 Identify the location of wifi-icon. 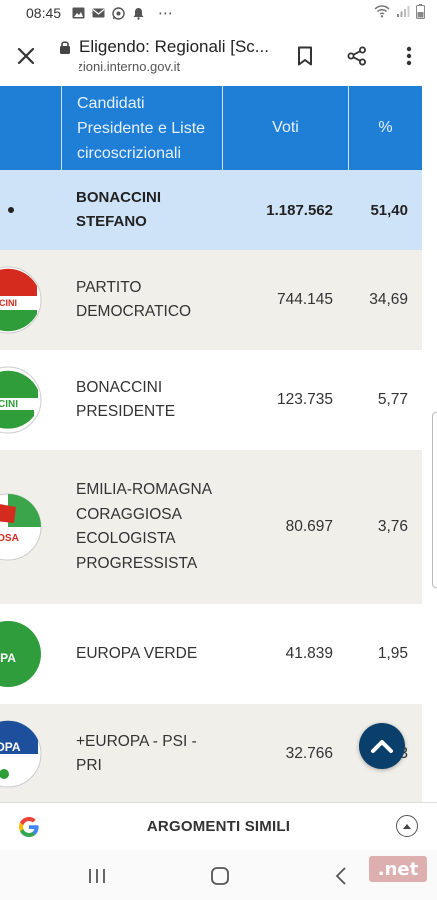
(382, 13).